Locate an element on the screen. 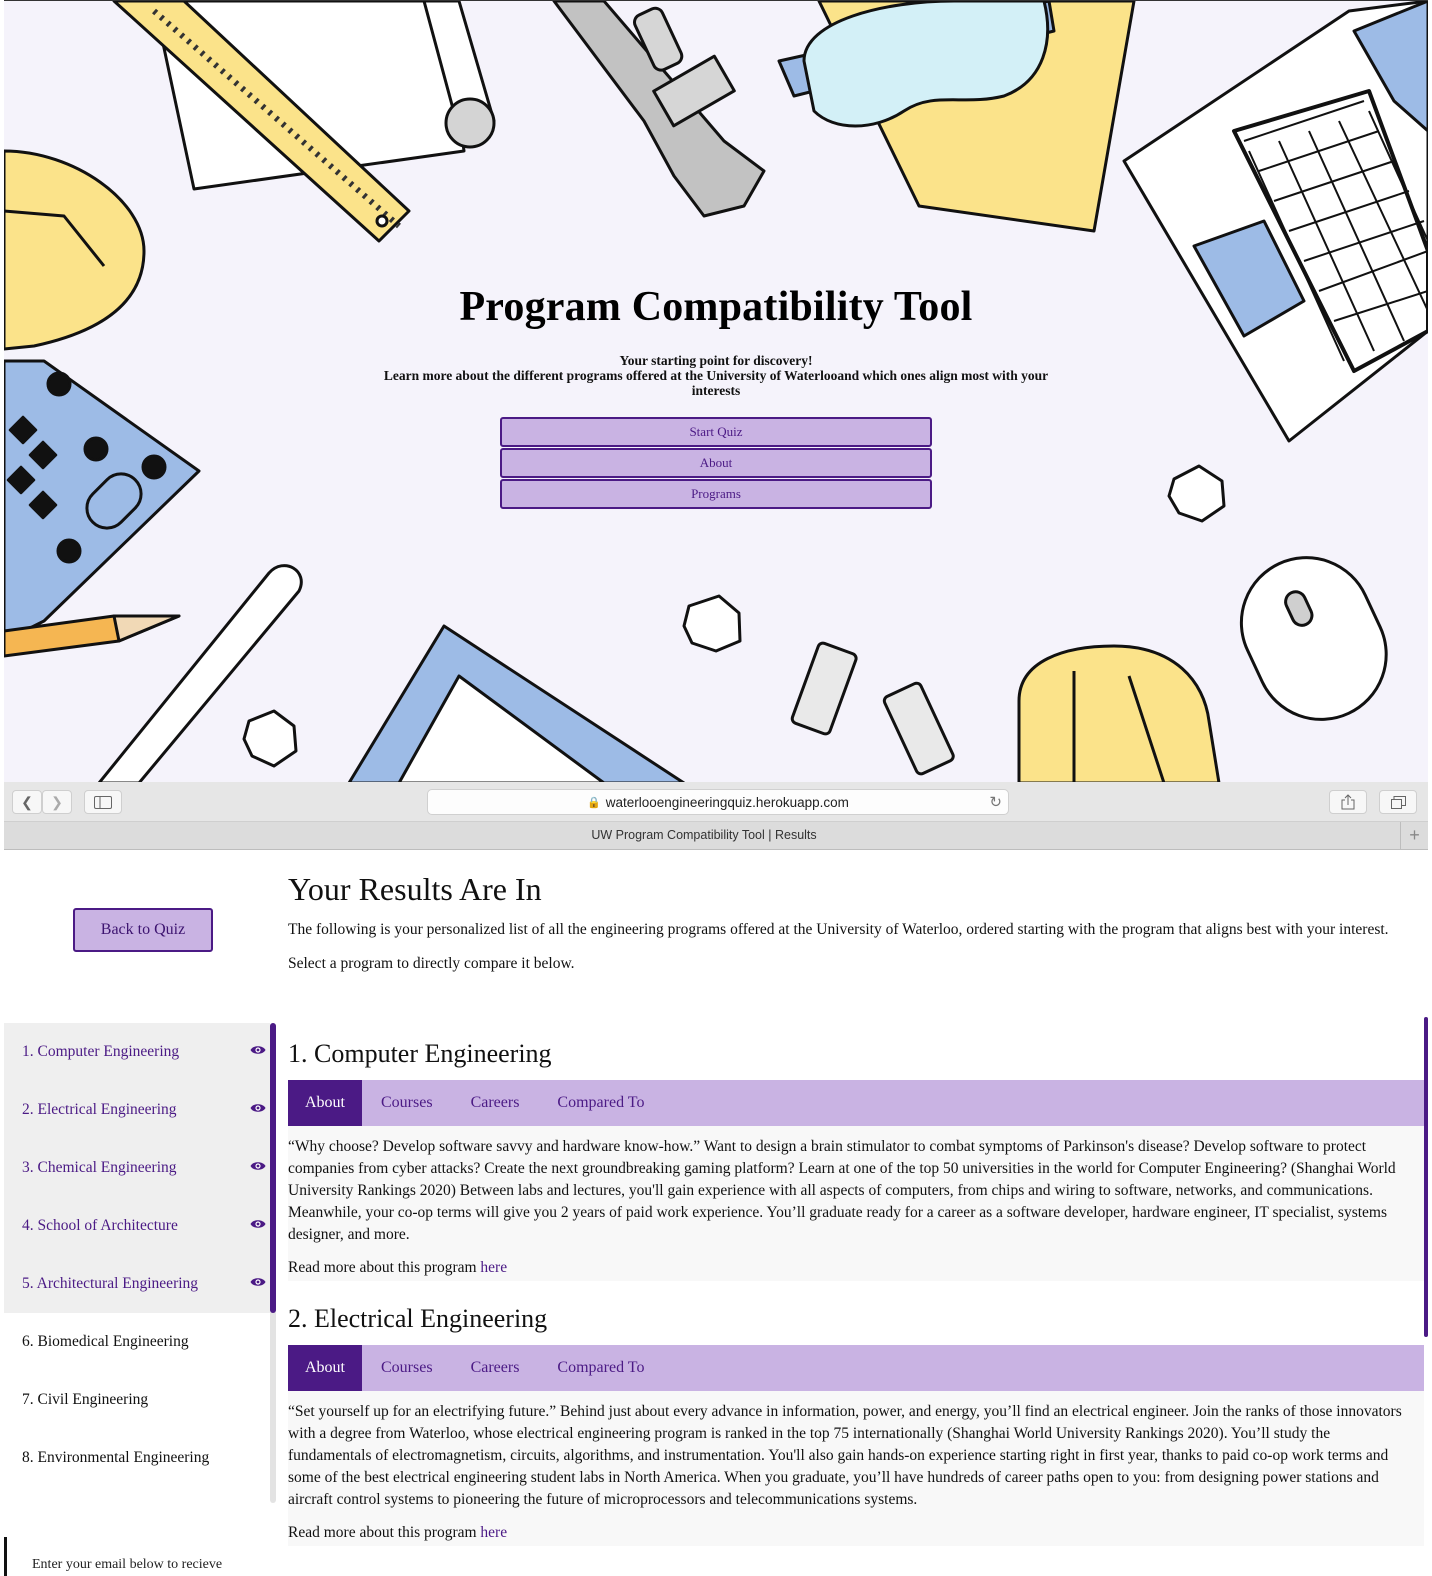 The height and width of the screenshot is (1576, 1432). sidebar-item-computer-engineering: 1. Computer Engineering is located at coordinates (137, 1052).